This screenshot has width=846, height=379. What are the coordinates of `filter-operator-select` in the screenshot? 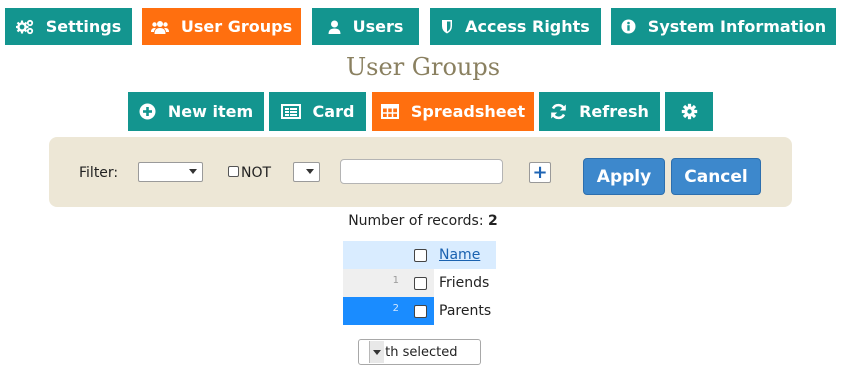 It's located at (306, 172).